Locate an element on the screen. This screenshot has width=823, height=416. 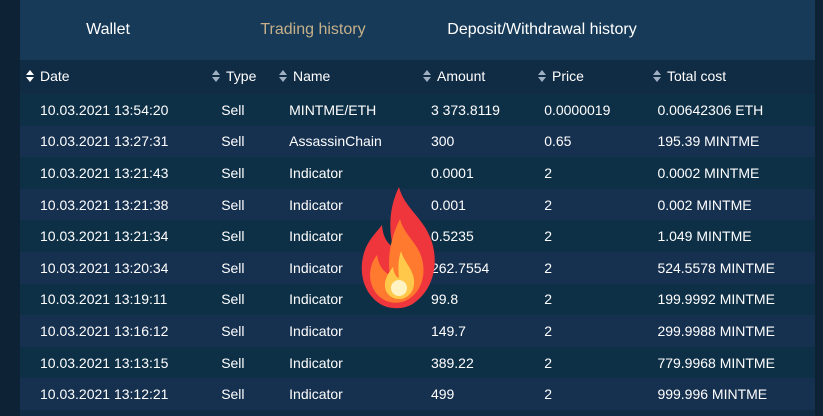
column-header-amount: Amount is located at coordinates (476, 76).